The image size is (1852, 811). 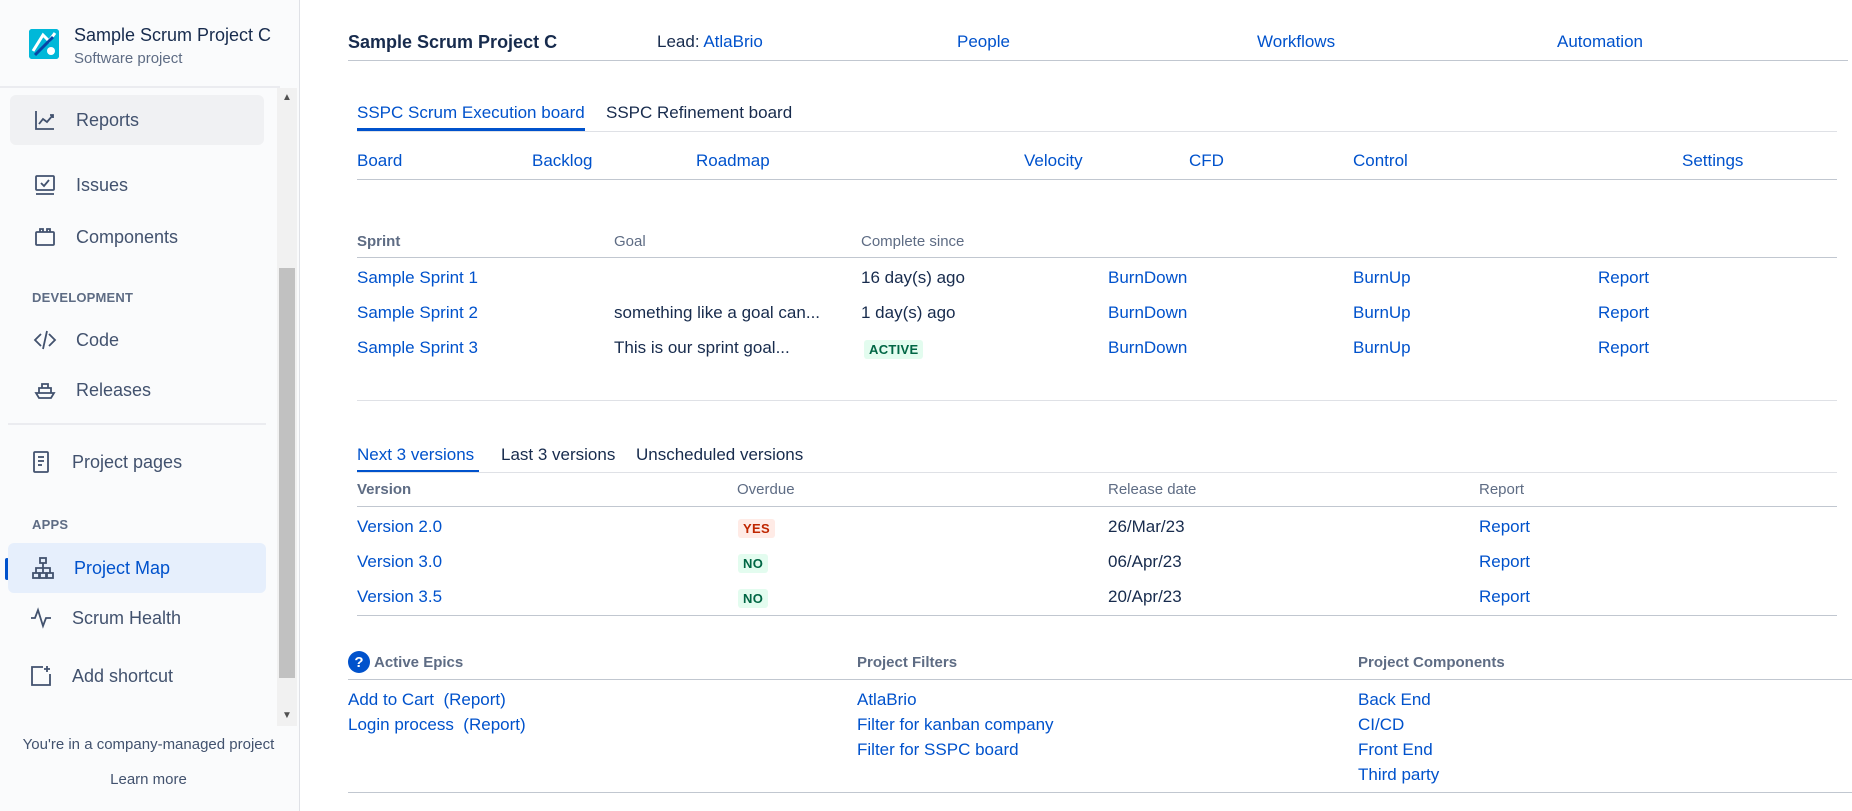 I want to click on sidebar-scrollbar: ▲ ▼, so click(x=287, y=407).